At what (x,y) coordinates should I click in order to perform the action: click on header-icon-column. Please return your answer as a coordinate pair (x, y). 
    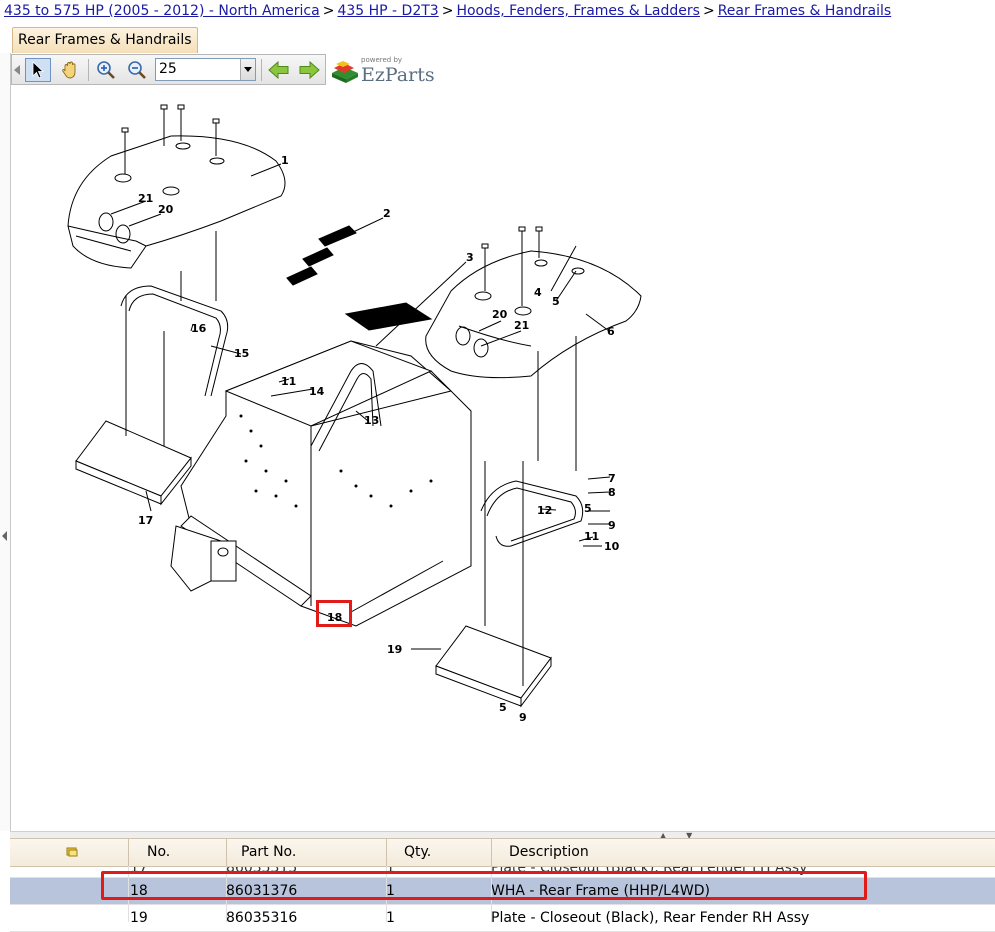
    Looking at the image, I should click on (69, 852).